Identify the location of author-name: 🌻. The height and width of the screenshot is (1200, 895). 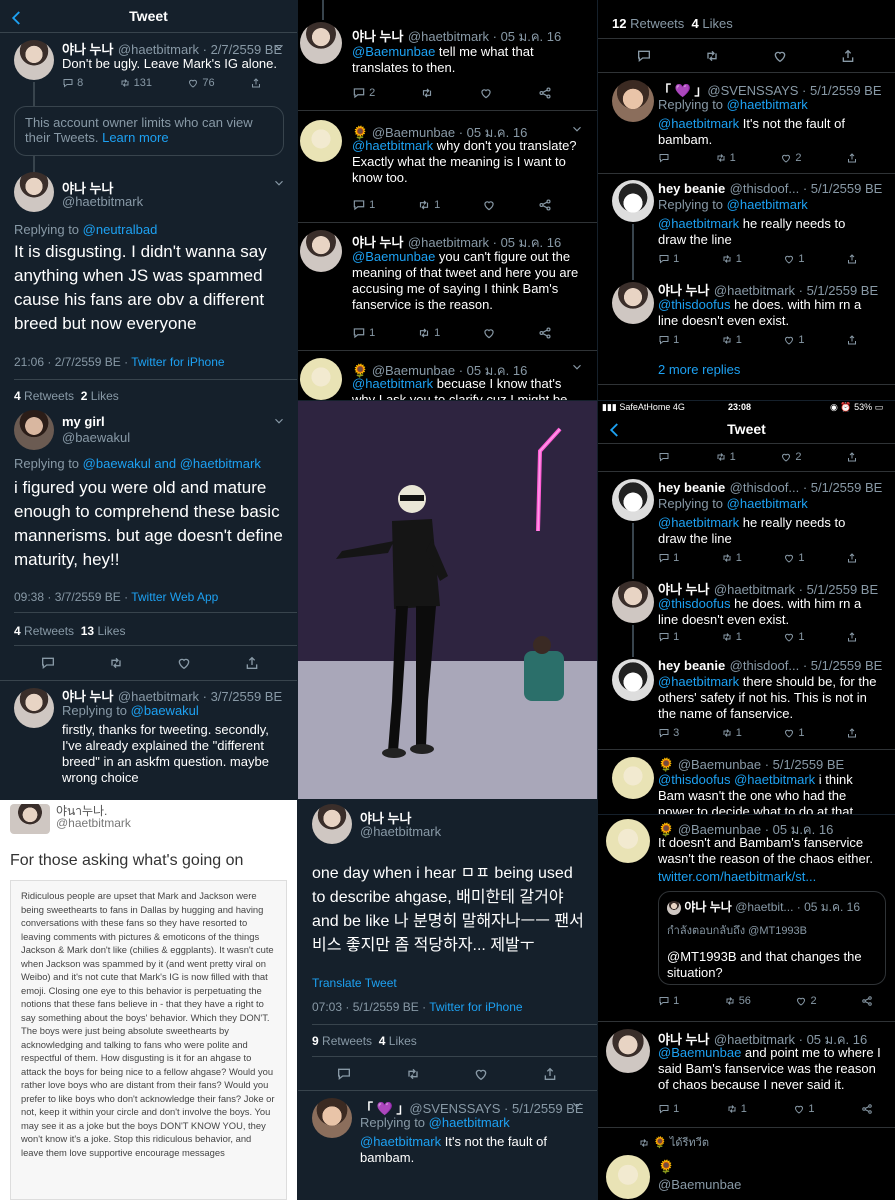
(666, 1167).